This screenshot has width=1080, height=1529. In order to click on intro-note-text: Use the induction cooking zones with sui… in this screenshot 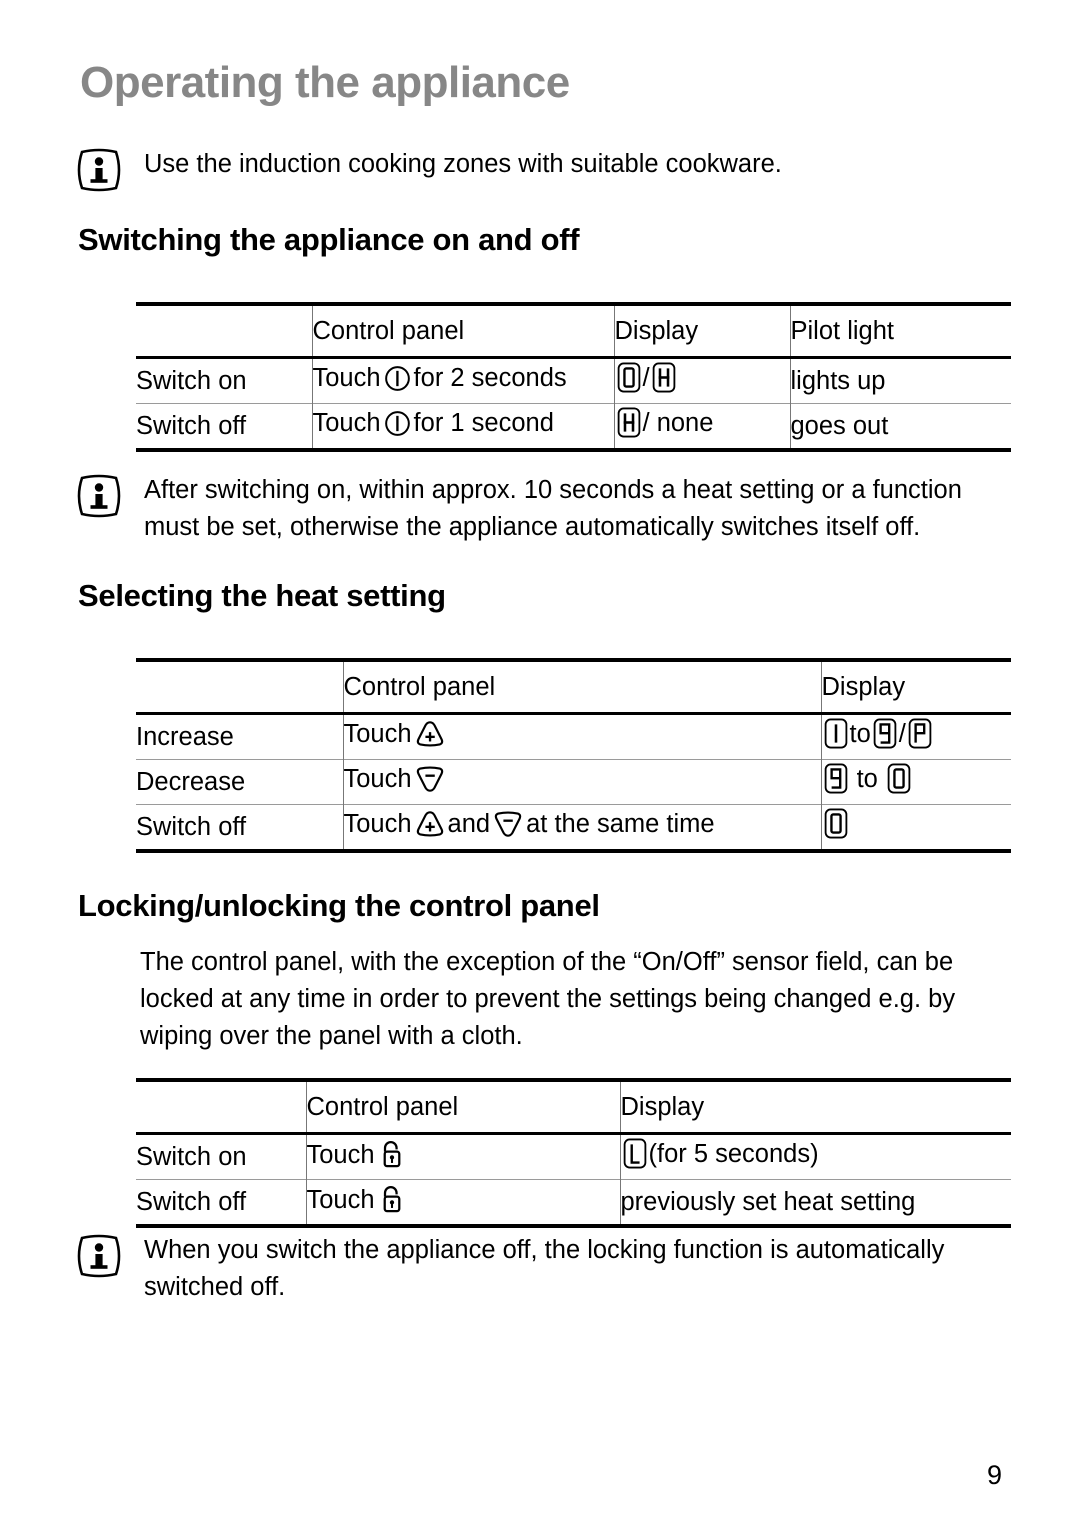, I will do `click(463, 164)`.